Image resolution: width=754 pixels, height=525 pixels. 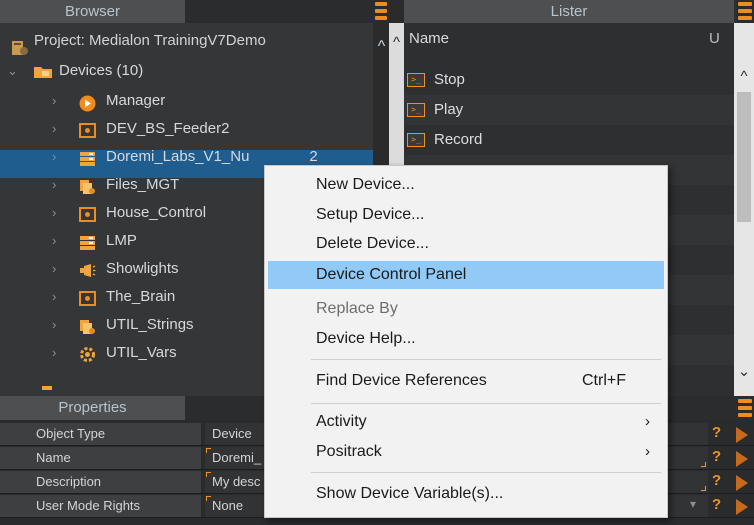 What do you see at coordinates (693, 504) in the screenshot?
I see `chevron-down-icon: ▾` at bounding box center [693, 504].